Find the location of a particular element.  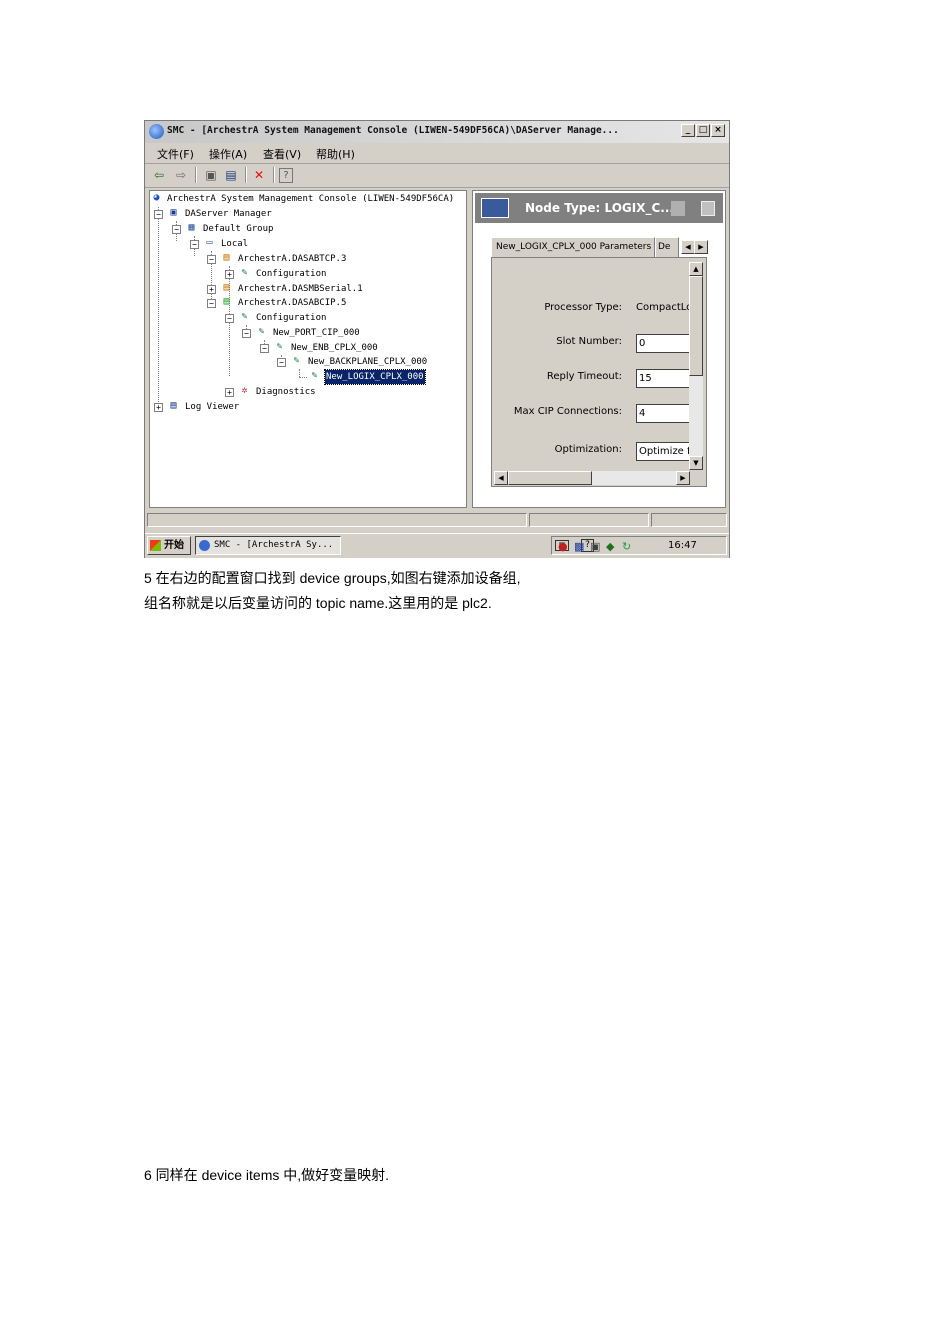

scroll-up-icon: ▲ is located at coordinates (696, 269).